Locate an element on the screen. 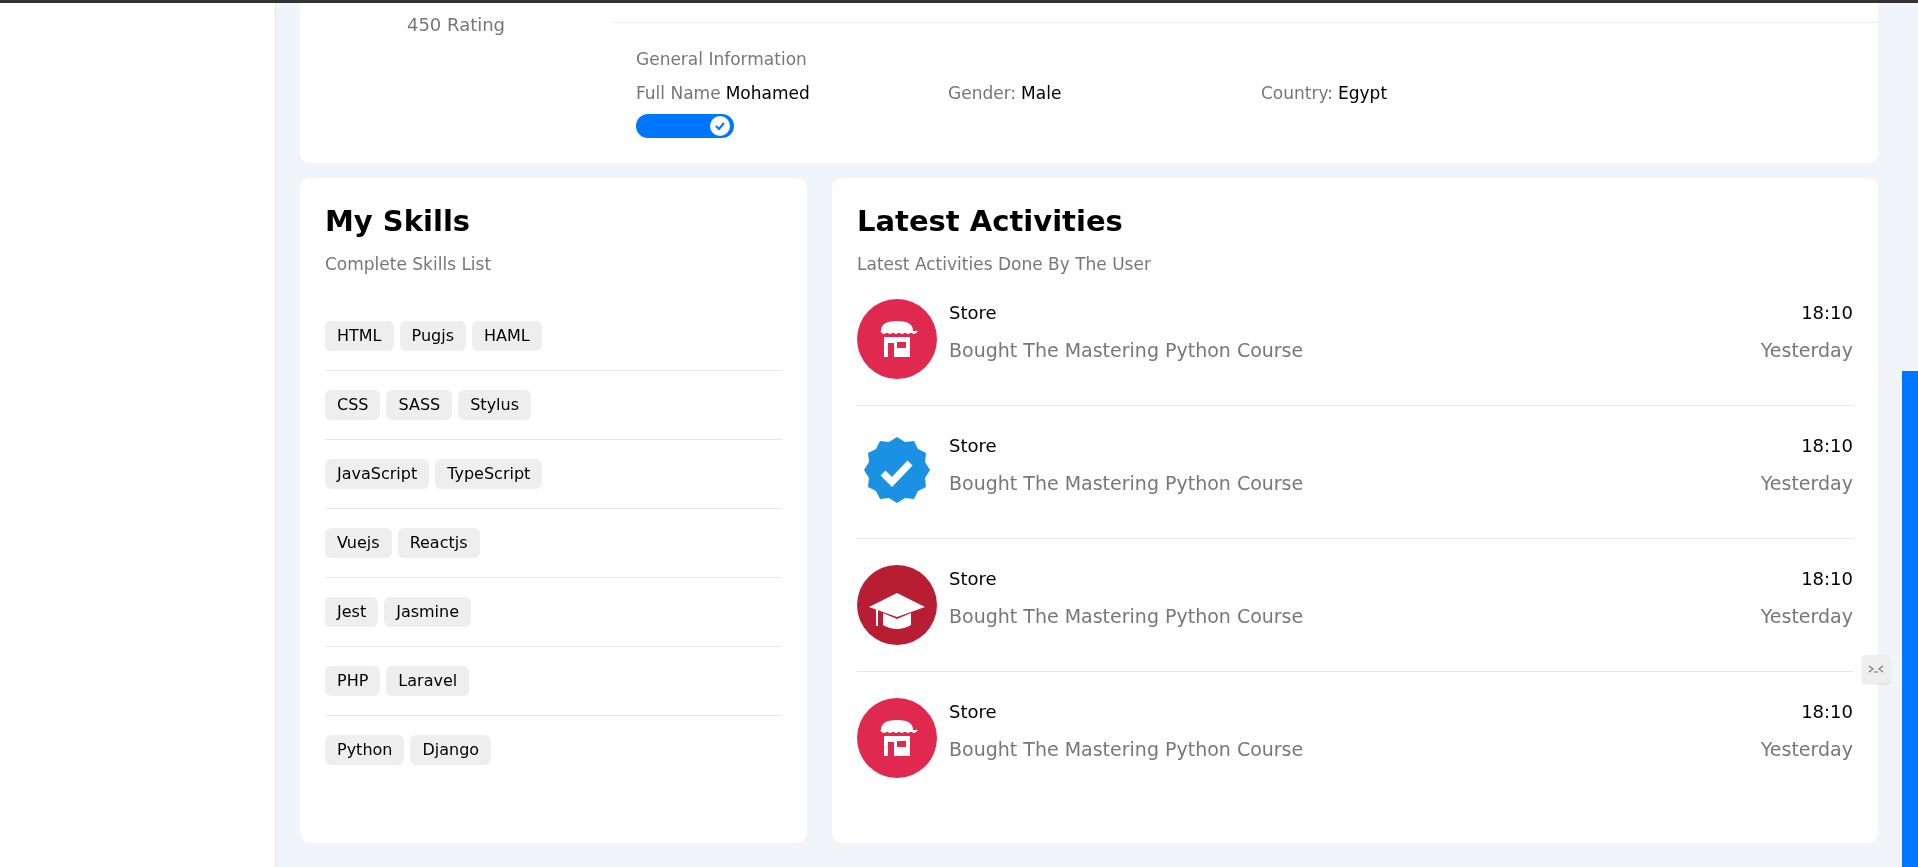  card-title: Latest Activities is located at coordinates (990, 221).